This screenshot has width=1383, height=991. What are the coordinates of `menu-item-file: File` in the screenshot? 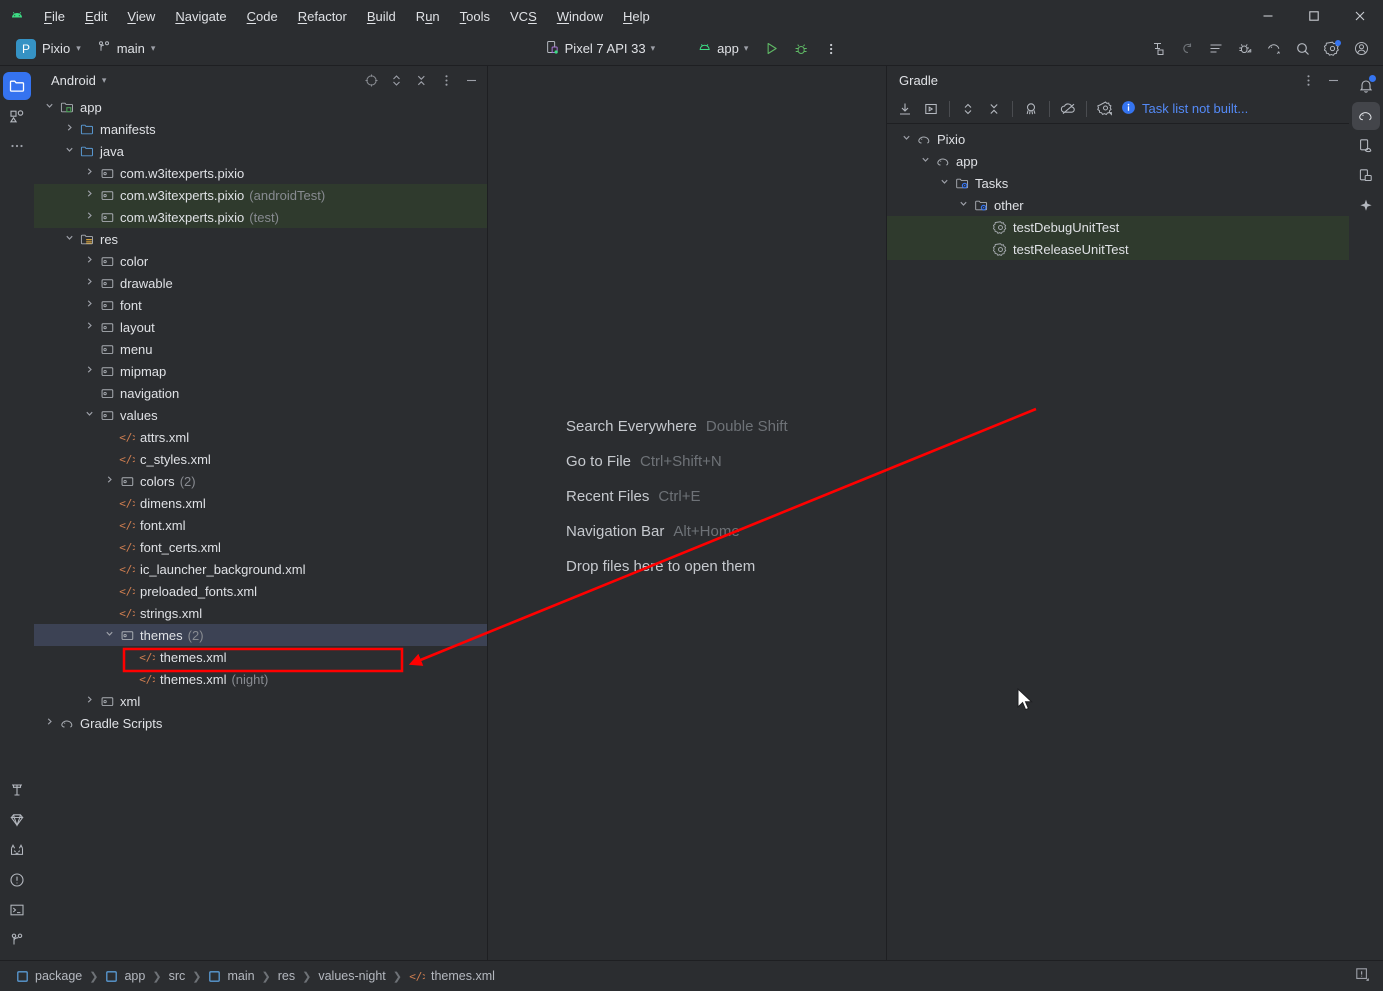 It's located at (54, 16).